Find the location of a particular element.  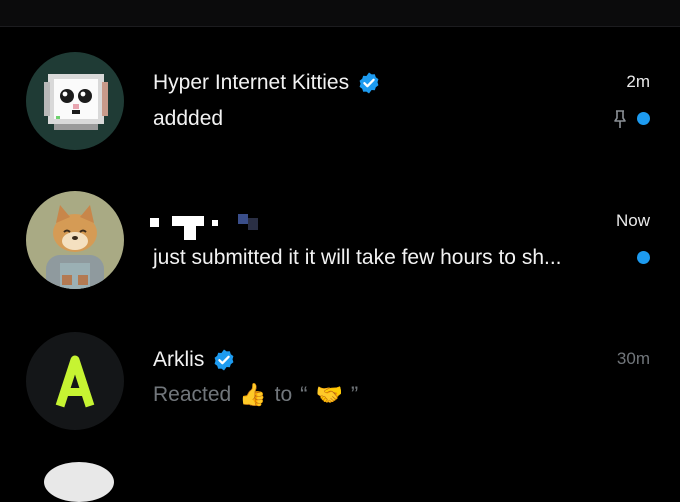

pixel-computer-cat-icon is located at coordinates (76, 102).